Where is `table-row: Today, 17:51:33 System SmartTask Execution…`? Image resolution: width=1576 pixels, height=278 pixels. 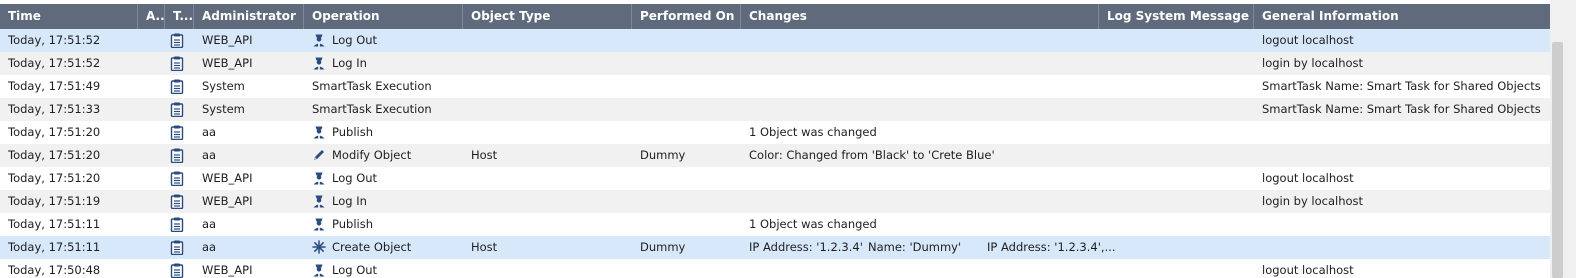
table-row: Today, 17:51:33 System SmartTask Execution… is located at coordinates (775, 109).